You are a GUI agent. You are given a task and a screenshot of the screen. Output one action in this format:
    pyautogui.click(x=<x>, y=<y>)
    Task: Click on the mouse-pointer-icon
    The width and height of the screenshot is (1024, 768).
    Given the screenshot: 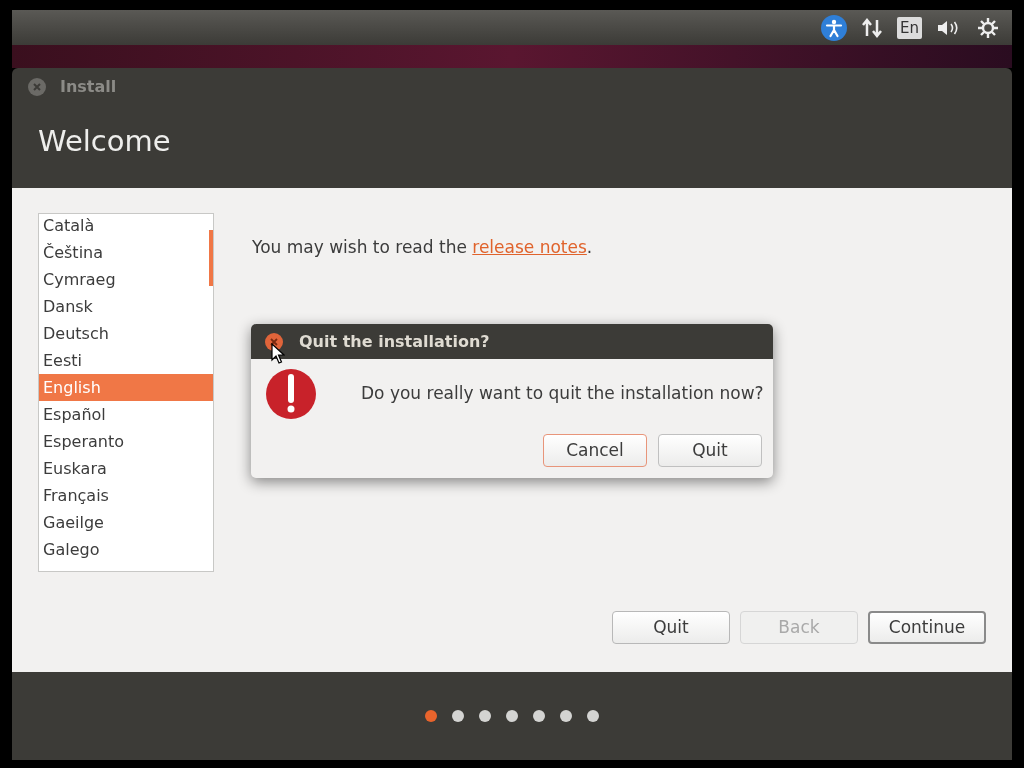 What is the action you would take?
    pyautogui.click(x=278, y=354)
    